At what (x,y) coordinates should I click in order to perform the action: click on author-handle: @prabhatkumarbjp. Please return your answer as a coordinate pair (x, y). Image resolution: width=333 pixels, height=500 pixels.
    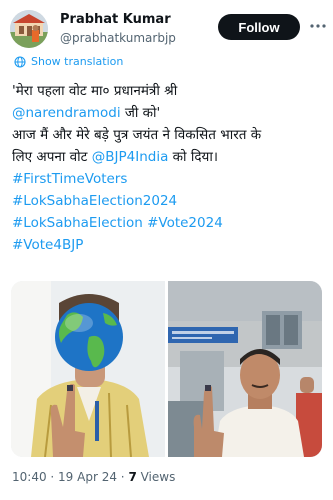
    Looking at the image, I should click on (118, 38).